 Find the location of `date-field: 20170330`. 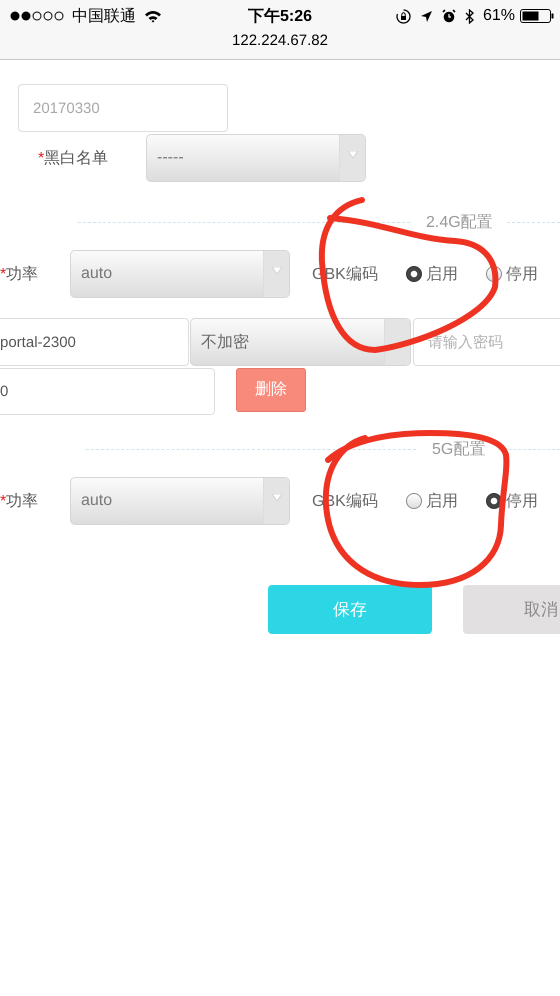

date-field: 20170330 is located at coordinates (123, 108).